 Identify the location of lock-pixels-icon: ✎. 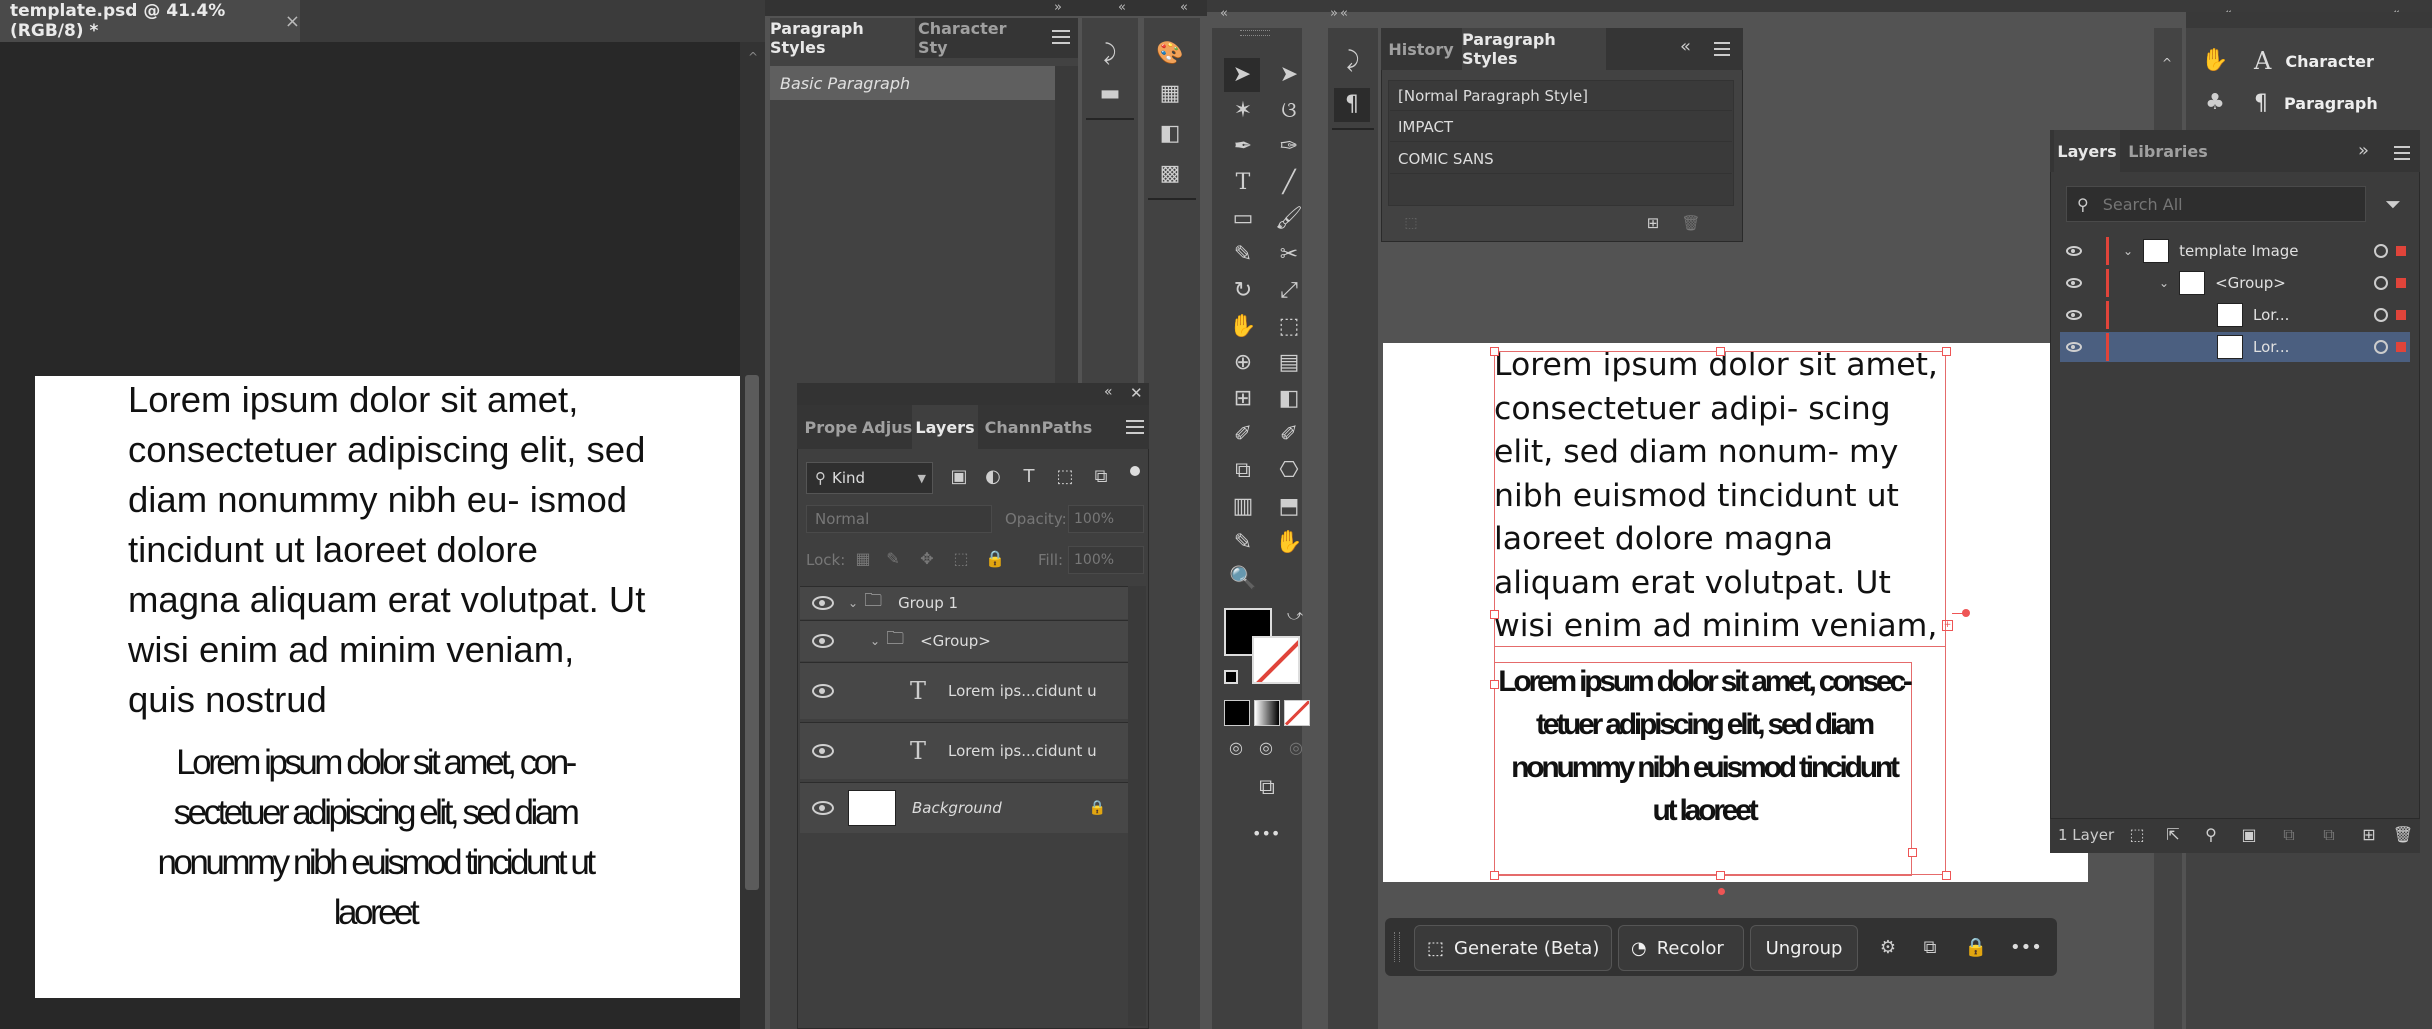
(893, 559).